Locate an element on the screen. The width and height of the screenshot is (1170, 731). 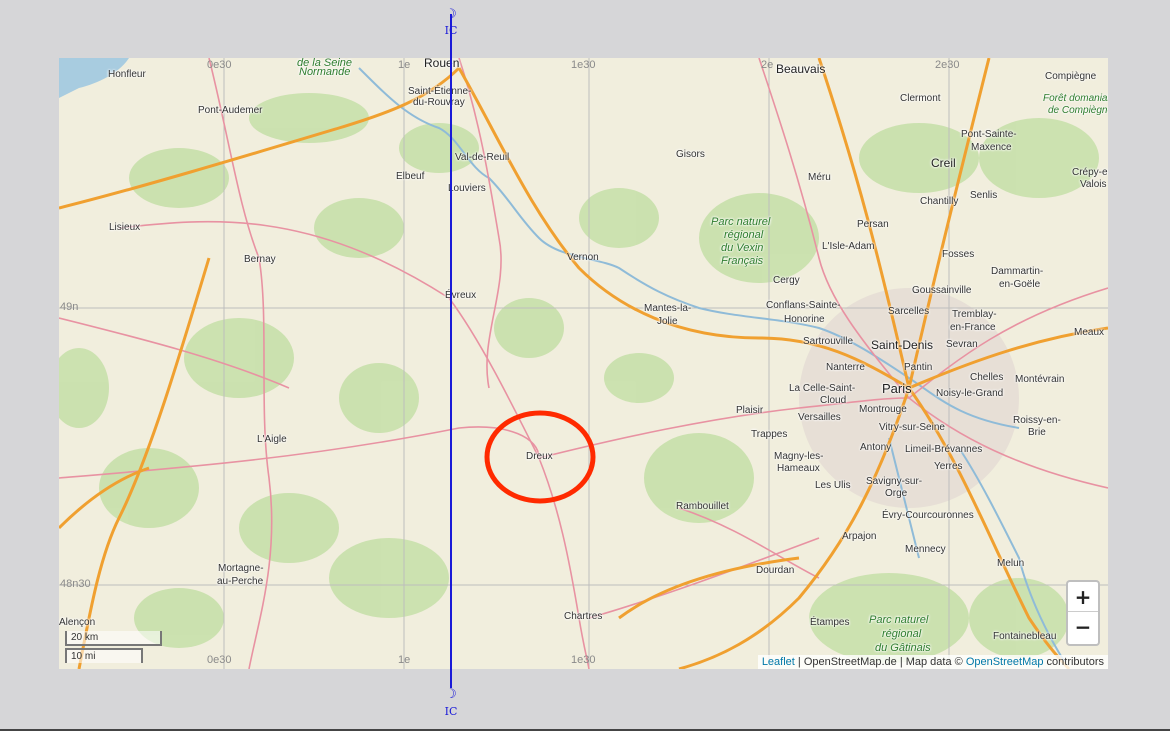
place-label: Brie is located at coordinates (1037, 432).